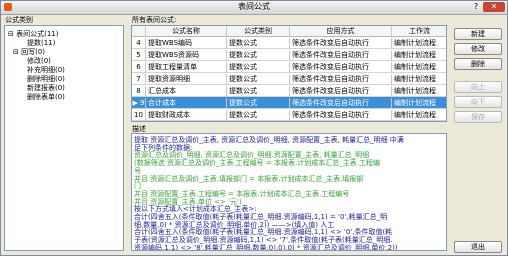 The image size is (508, 256). I want to click on row-number: 5, so click(139, 55).